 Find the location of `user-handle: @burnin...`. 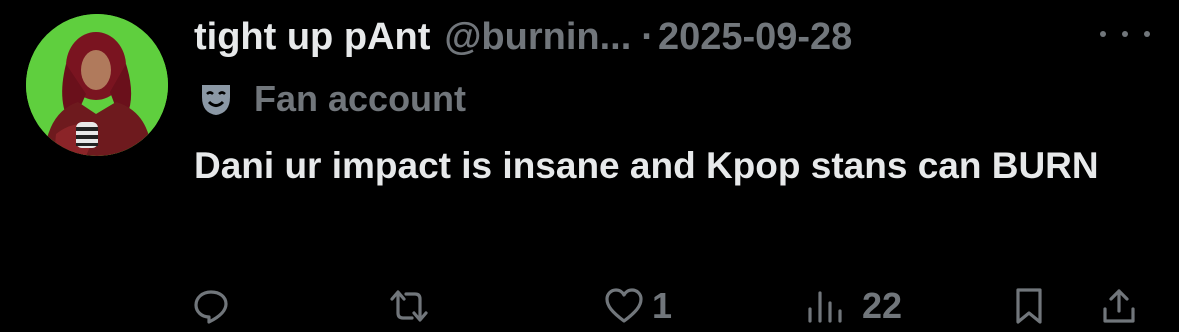

user-handle: @burnin... is located at coordinates (537, 37).